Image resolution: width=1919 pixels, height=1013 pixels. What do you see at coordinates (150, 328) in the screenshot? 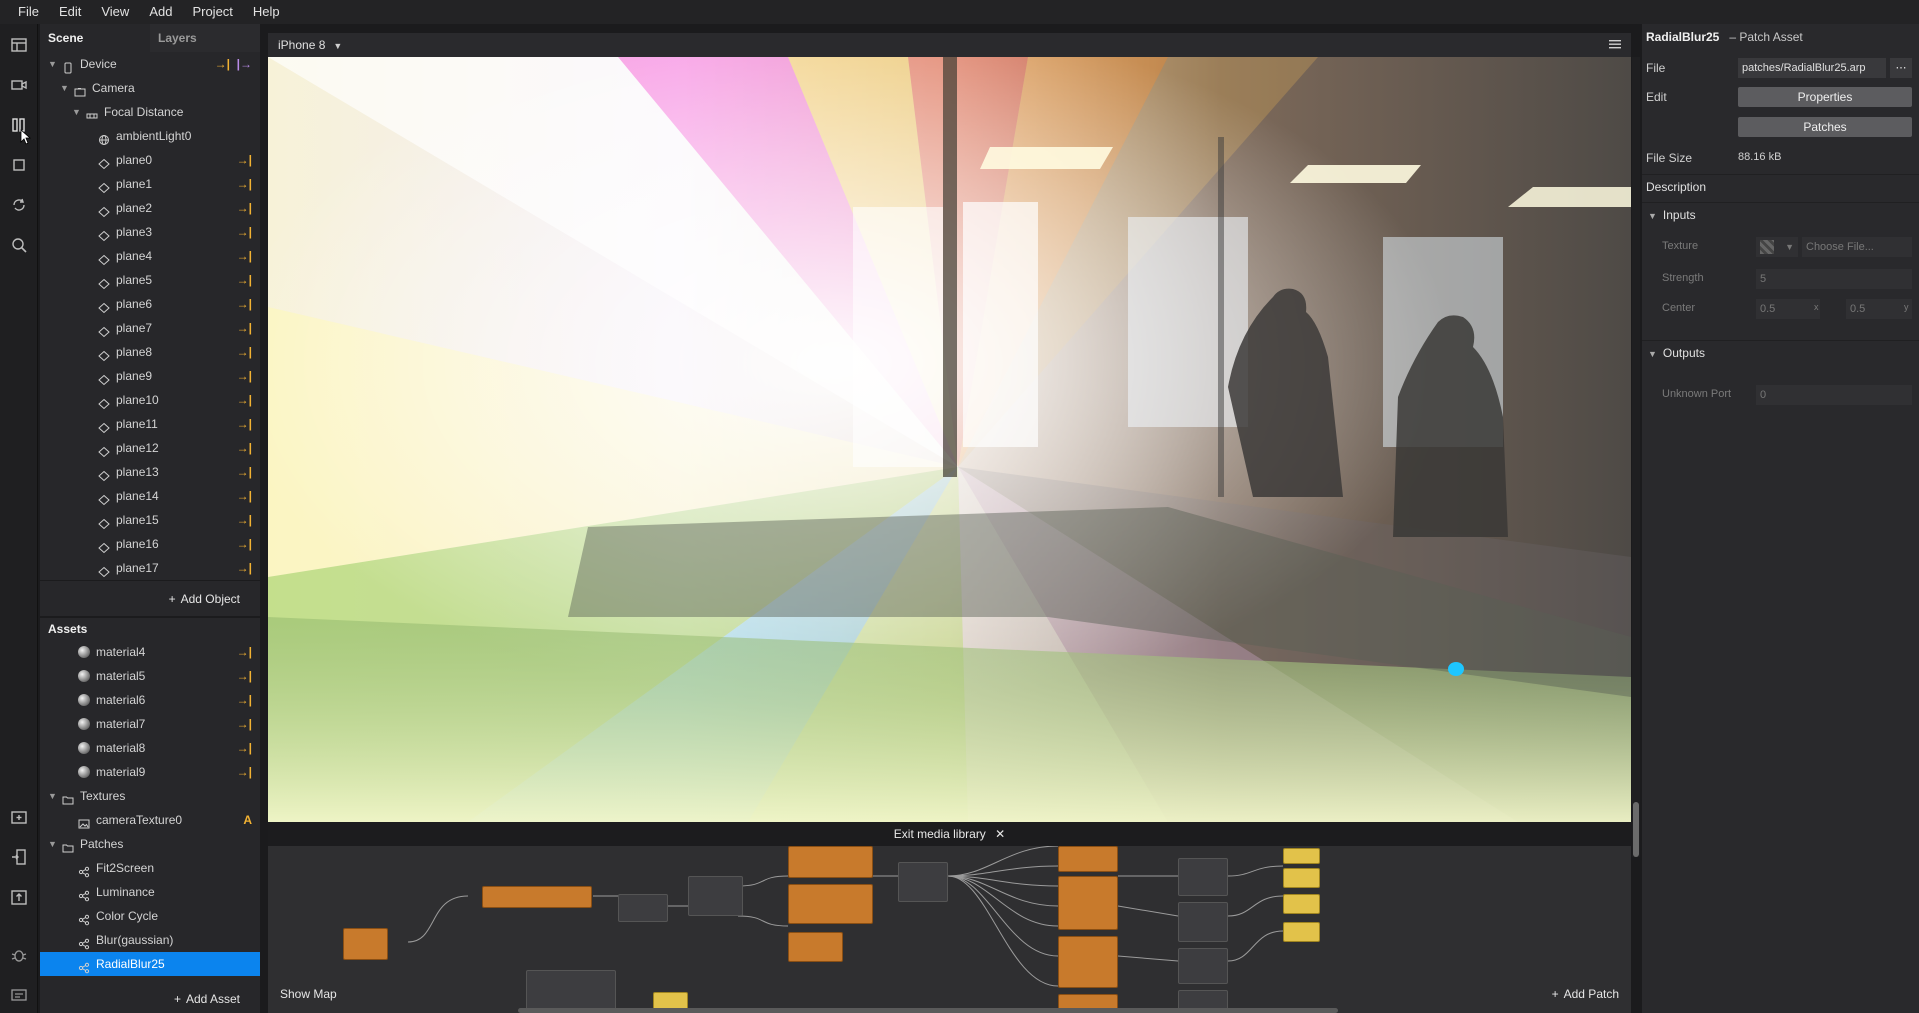
I see `scene-tree-item: plane7 →|` at bounding box center [150, 328].